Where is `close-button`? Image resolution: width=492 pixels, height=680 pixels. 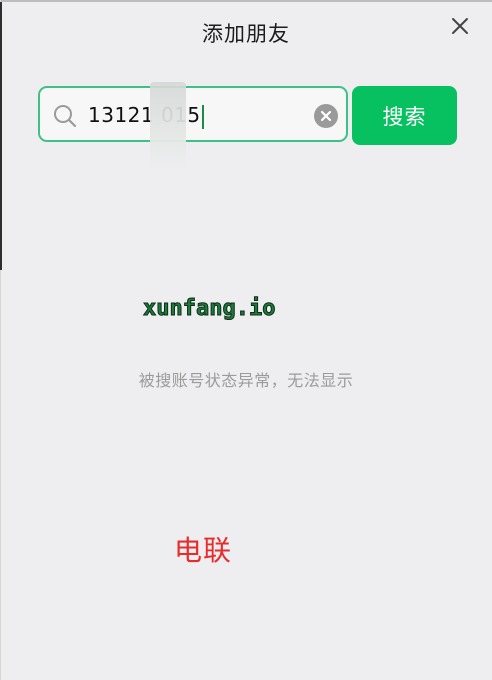 close-button is located at coordinates (460, 26).